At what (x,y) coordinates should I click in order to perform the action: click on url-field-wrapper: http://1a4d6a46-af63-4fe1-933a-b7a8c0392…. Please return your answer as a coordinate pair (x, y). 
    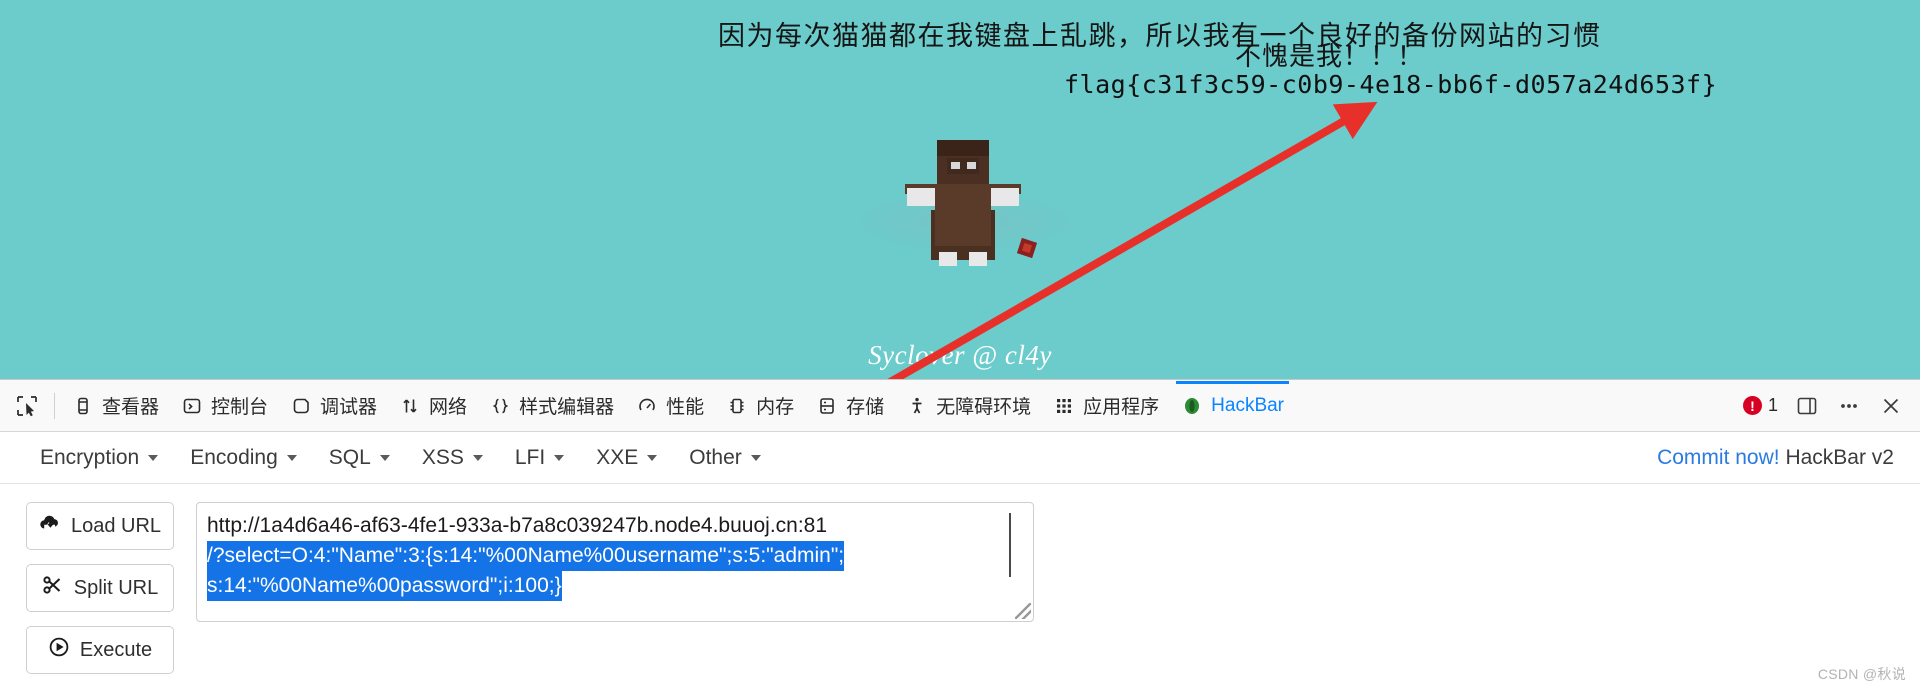
    Looking at the image, I should click on (615, 588).